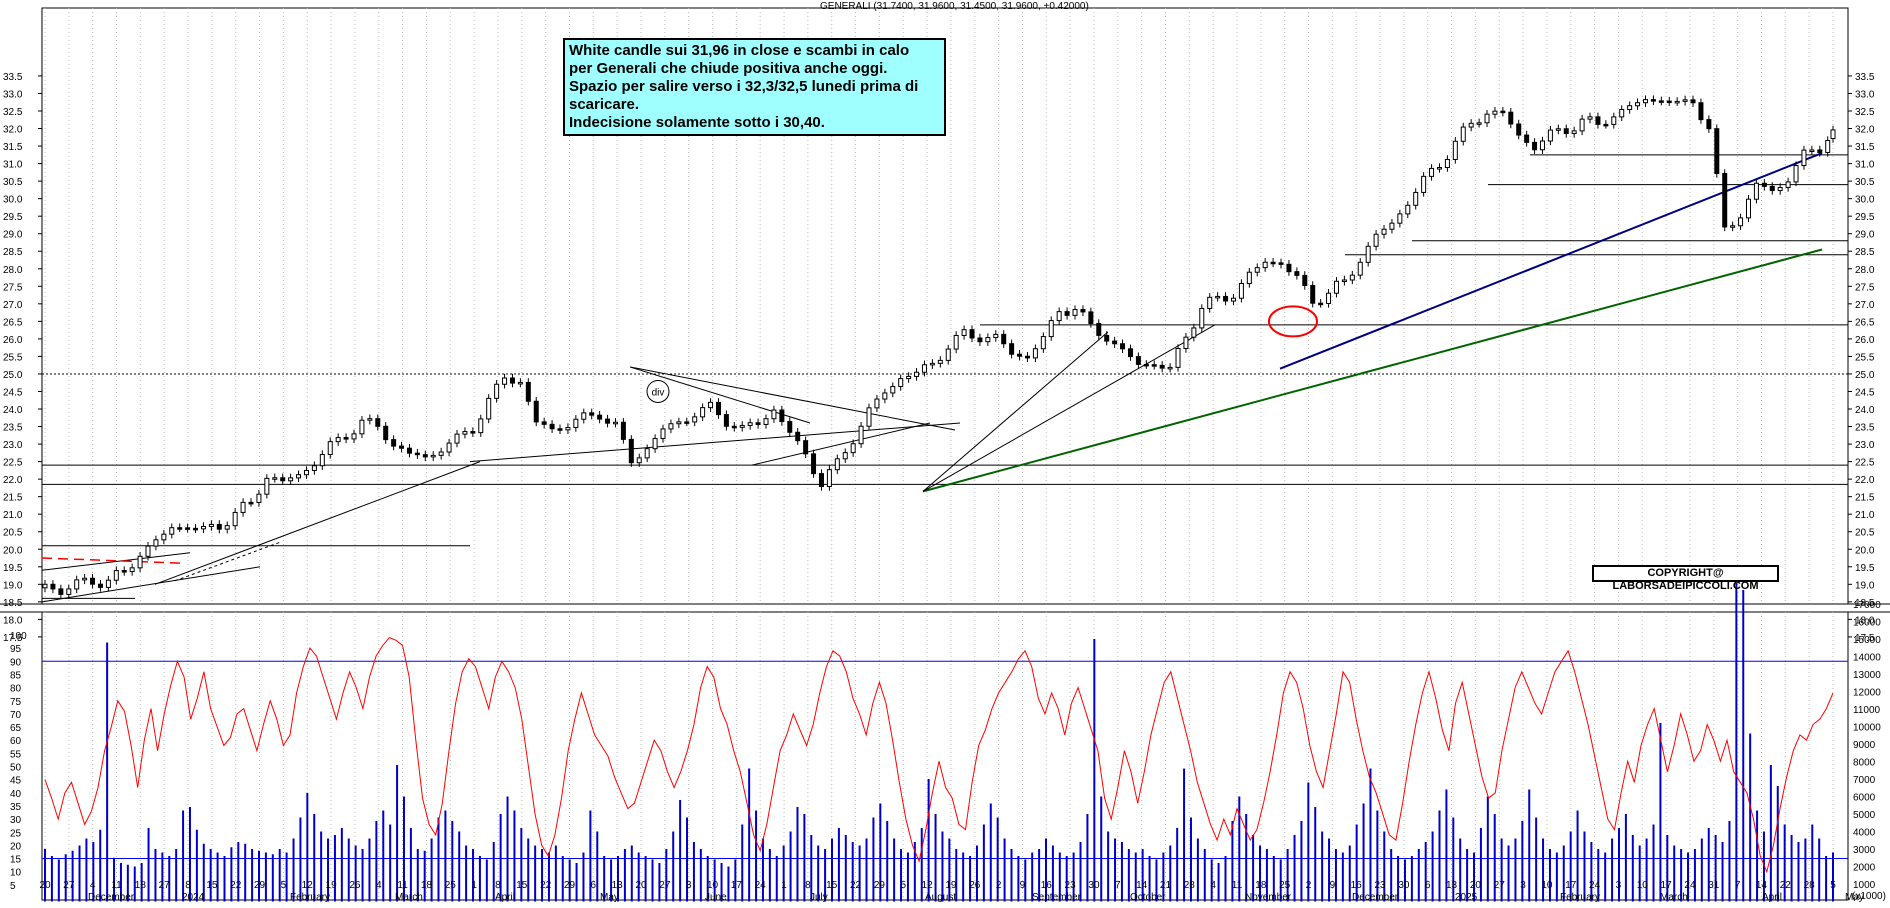 The width and height of the screenshot is (1890, 908). What do you see at coordinates (13, 410) in the screenshot?
I see `y-tick-label-left: 24.0` at bounding box center [13, 410].